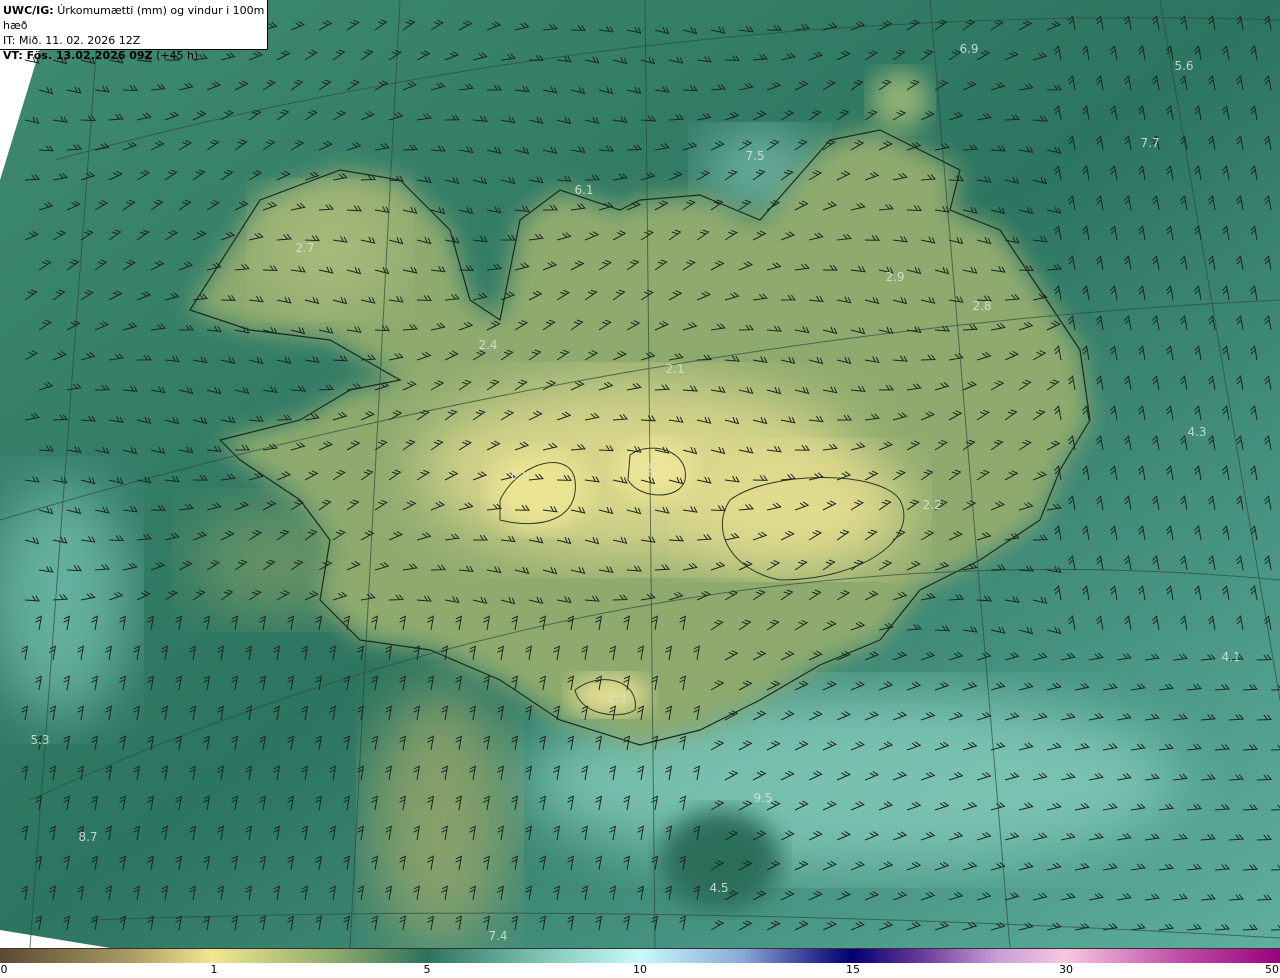 This screenshot has width=1280, height=978. What do you see at coordinates (1184, 66) in the screenshot?
I see `precip-value-label: 5.6` at bounding box center [1184, 66].